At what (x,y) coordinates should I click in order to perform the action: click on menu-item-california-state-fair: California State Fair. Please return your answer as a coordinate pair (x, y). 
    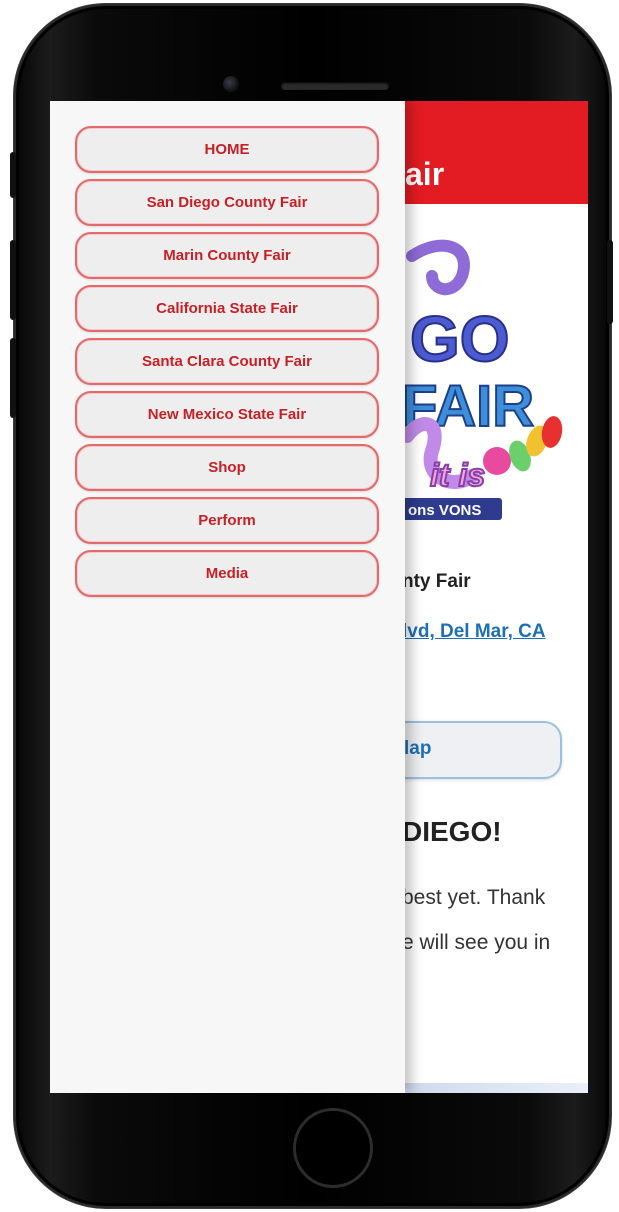
    Looking at the image, I should click on (227, 308).